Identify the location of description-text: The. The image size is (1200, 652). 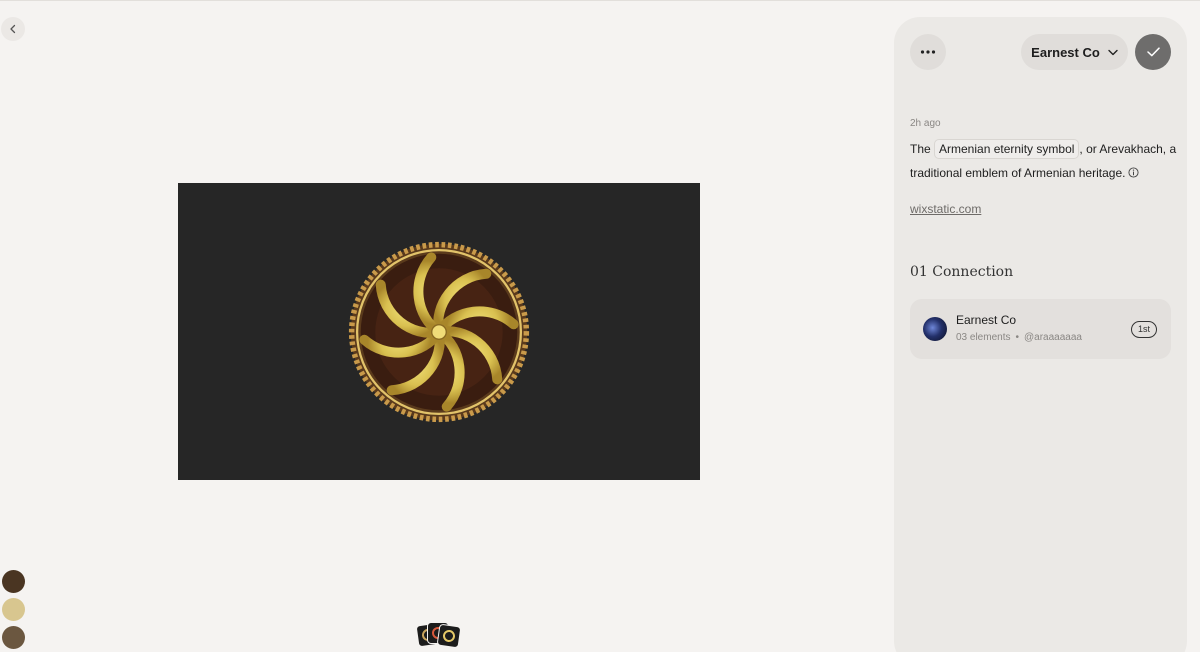
(922, 149).